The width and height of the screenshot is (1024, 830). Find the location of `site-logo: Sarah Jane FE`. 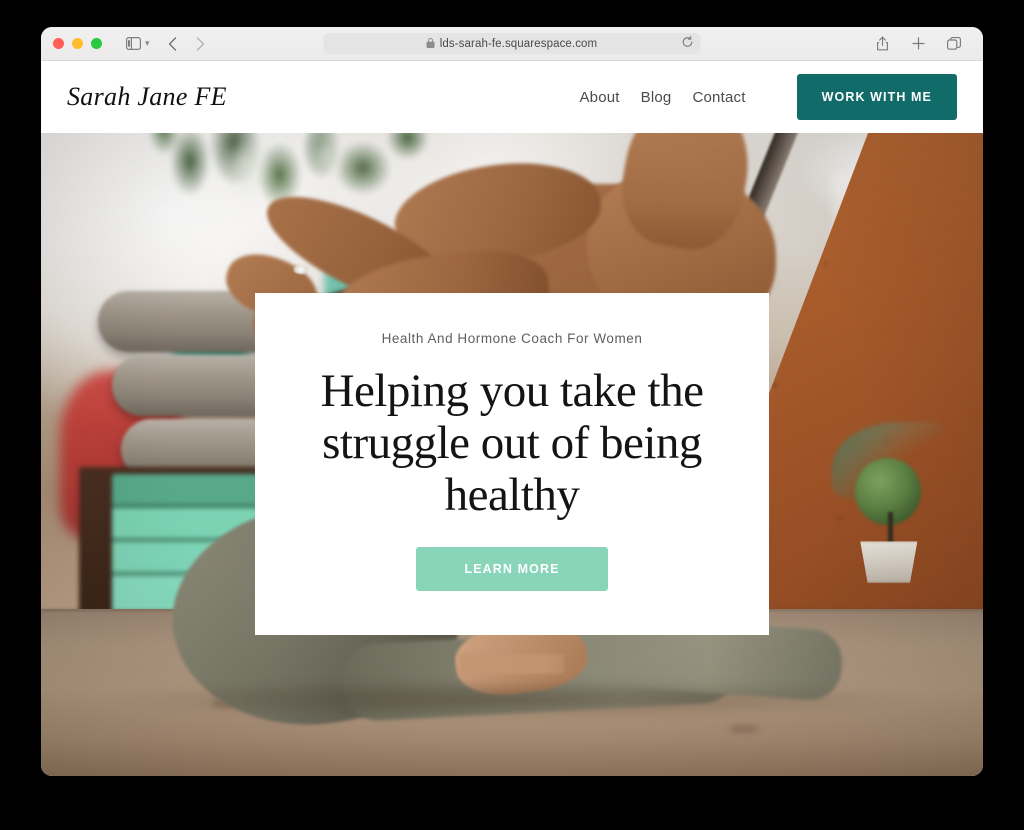

site-logo: Sarah Jane FE is located at coordinates (147, 97).